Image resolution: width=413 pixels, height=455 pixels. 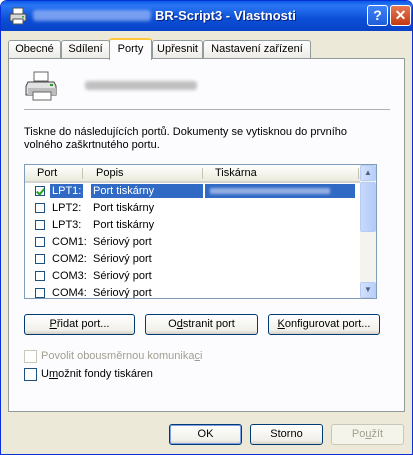 I want to click on title-bar: BR-Script3 - Vlastnosti ? ✕, so click(x=206, y=16).